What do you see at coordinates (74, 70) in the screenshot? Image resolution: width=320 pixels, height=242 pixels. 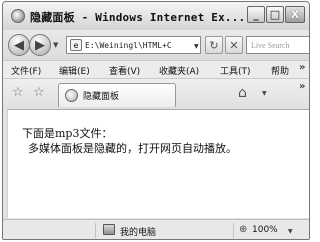 I see `menu-edit: 编辑(E)` at bounding box center [74, 70].